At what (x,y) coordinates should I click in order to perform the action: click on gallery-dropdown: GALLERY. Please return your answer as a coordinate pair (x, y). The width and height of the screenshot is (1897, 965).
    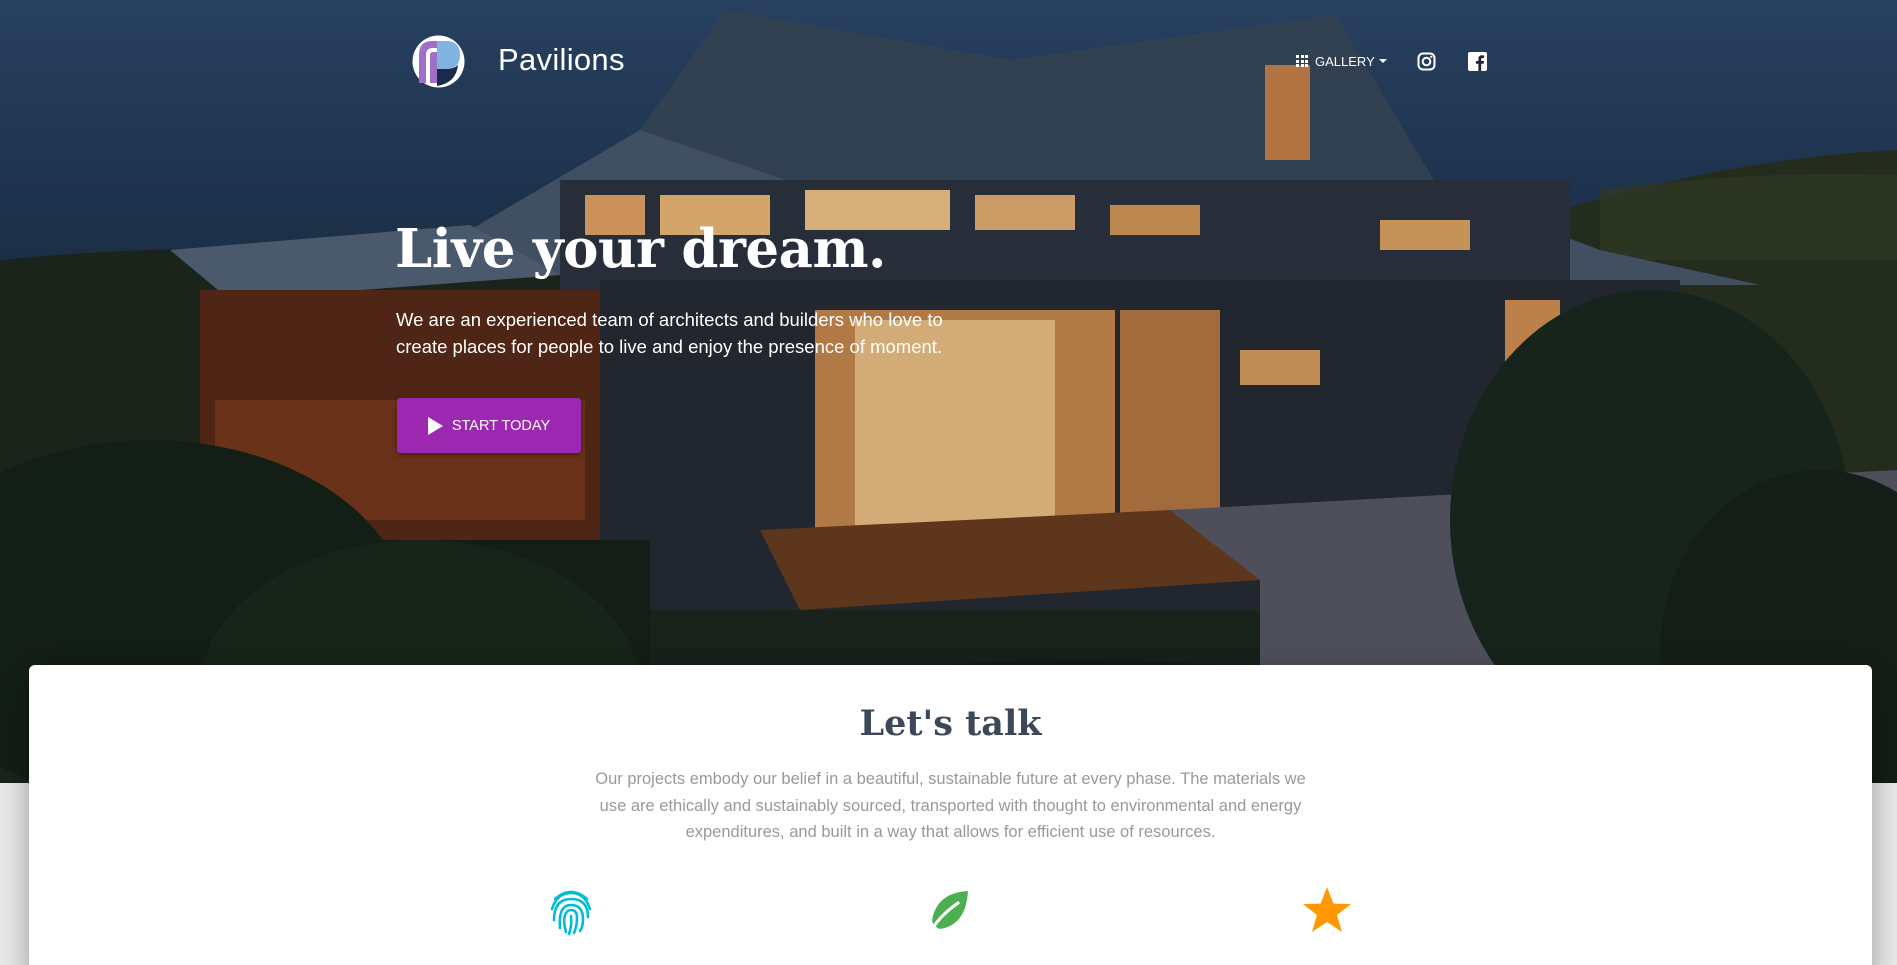
    Looking at the image, I should click on (1341, 61).